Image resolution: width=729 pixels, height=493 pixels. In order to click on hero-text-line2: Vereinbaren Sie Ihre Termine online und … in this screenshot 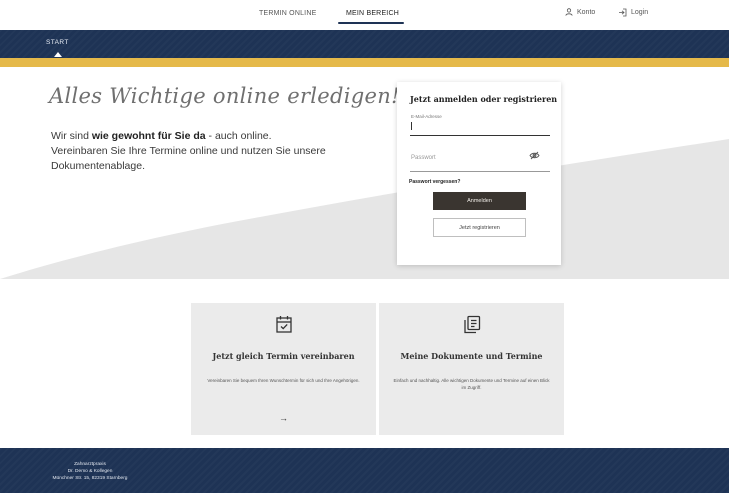, I will do `click(188, 158)`.